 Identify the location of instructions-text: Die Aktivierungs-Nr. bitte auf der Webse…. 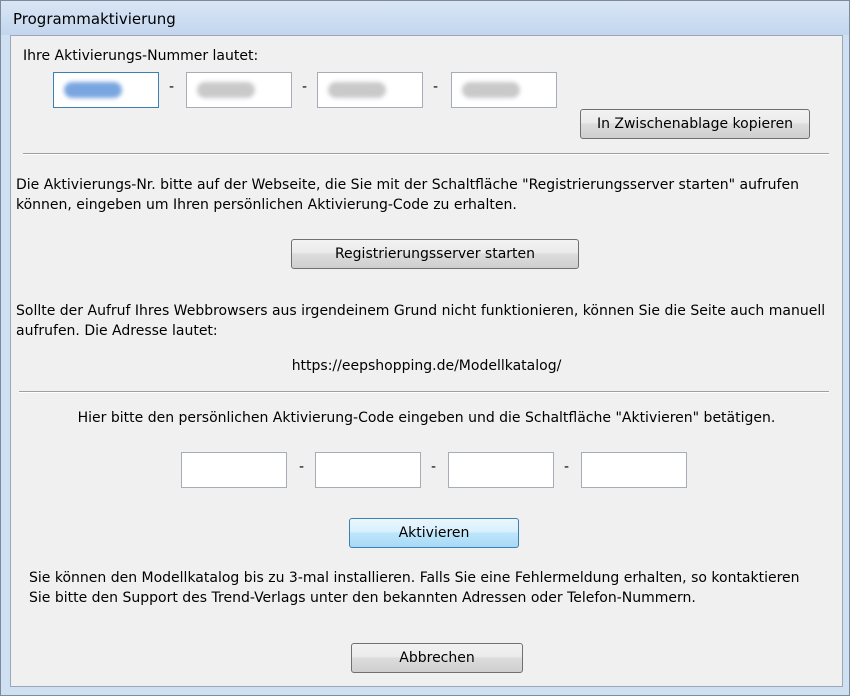
(407, 195).